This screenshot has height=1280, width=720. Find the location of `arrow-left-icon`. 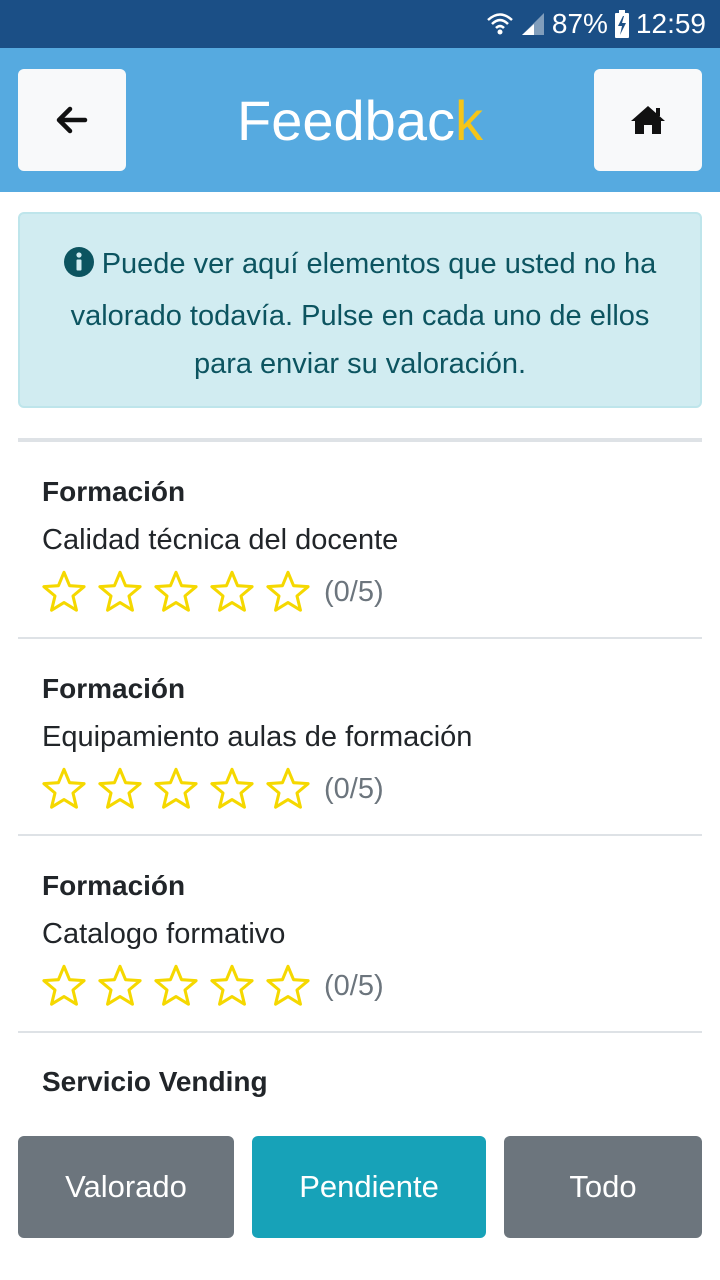

arrow-left-icon is located at coordinates (72, 120).